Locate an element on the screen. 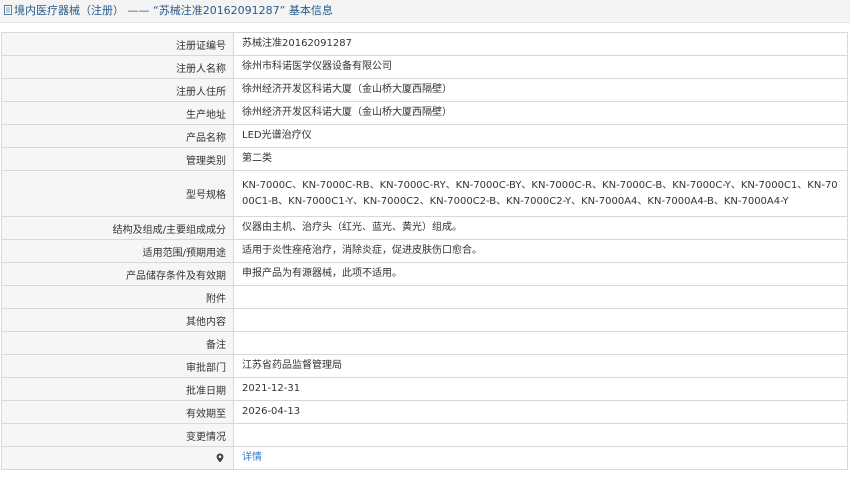  row-label: 生产地址 is located at coordinates (117, 113).